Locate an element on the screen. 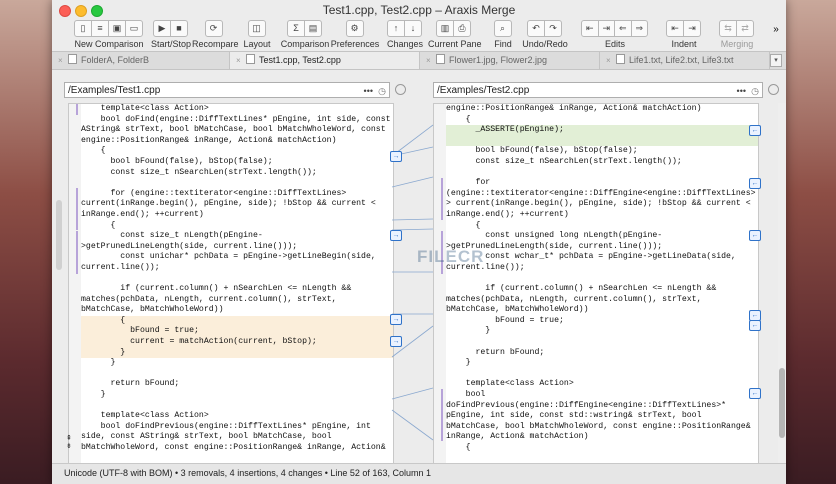 The height and width of the screenshot is (484, 836). code-line: _ASSERTE(pEngine); is located at coordinates (602, 130).